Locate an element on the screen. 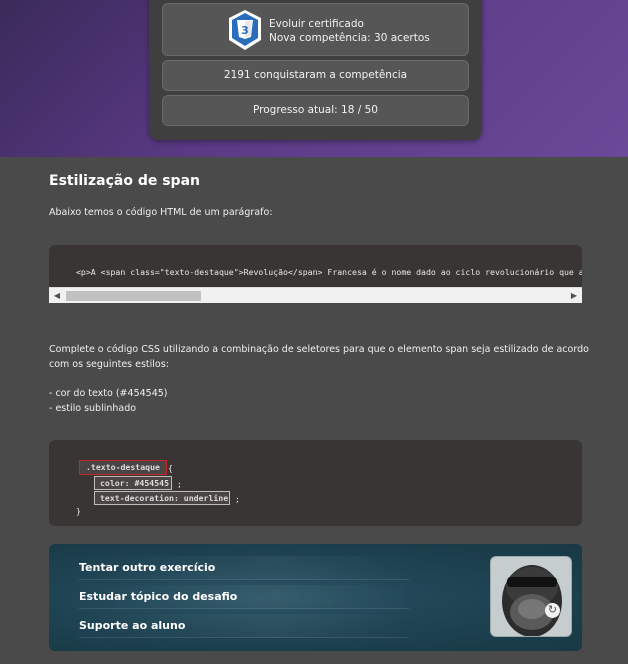 Image resolution: width=628 pixels, height=664 pixels. try-another-exercise-link: Tentar outro exercício is located at coordinates (244, 568).